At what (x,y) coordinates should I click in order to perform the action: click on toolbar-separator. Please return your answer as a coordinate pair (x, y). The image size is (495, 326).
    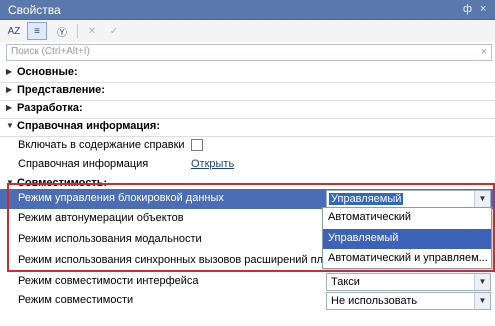
    Looking at the image, I should click on (77, 31).